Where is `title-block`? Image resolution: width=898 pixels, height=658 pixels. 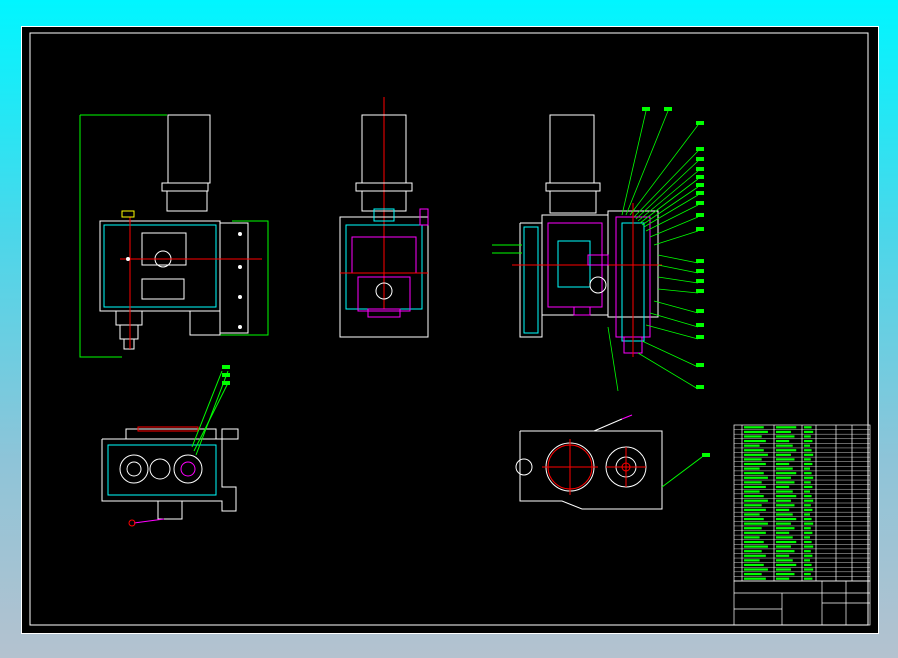
title-block is located at coordinates (802, 603).